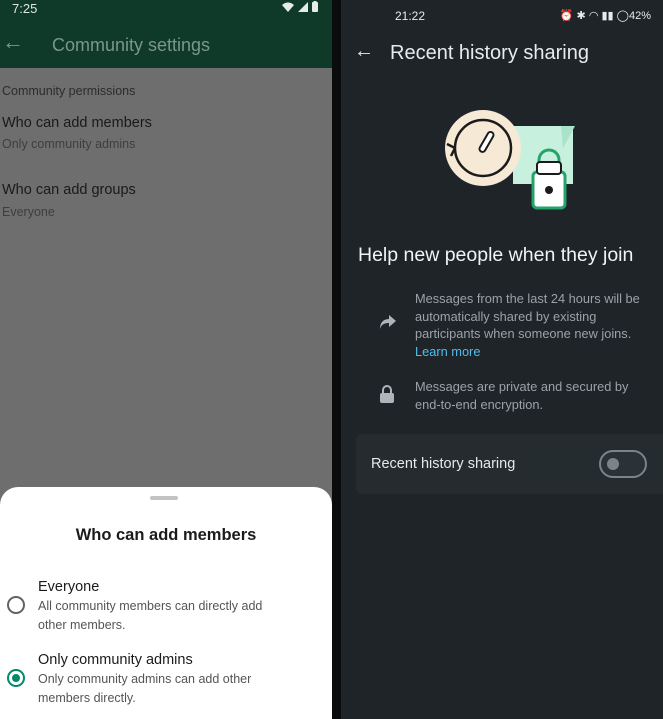 This screenshot has height=719, width=663. I want to click on section-label: Community permissions, so click(69, 91).